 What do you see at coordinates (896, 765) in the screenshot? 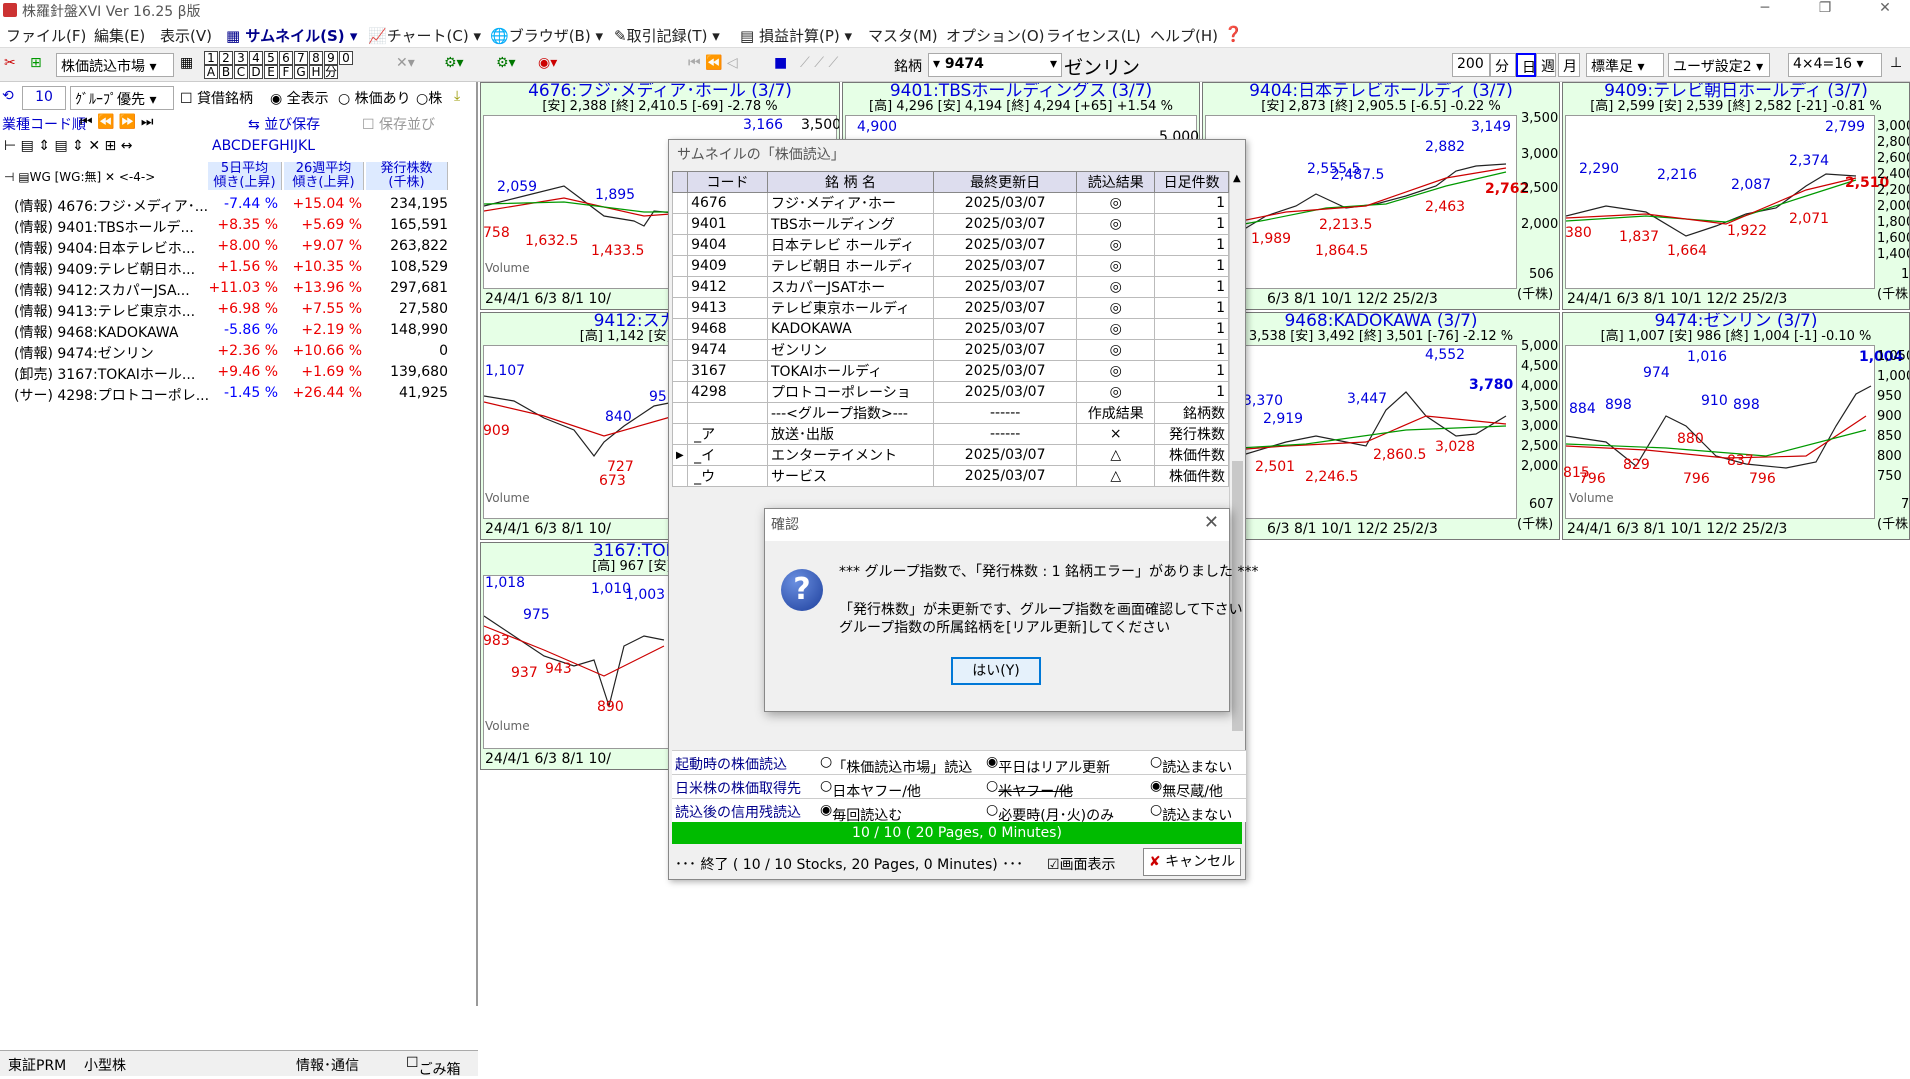
I see `option-radio: ○ 「株価読込市場」読込` at bounding box center [896, 765].